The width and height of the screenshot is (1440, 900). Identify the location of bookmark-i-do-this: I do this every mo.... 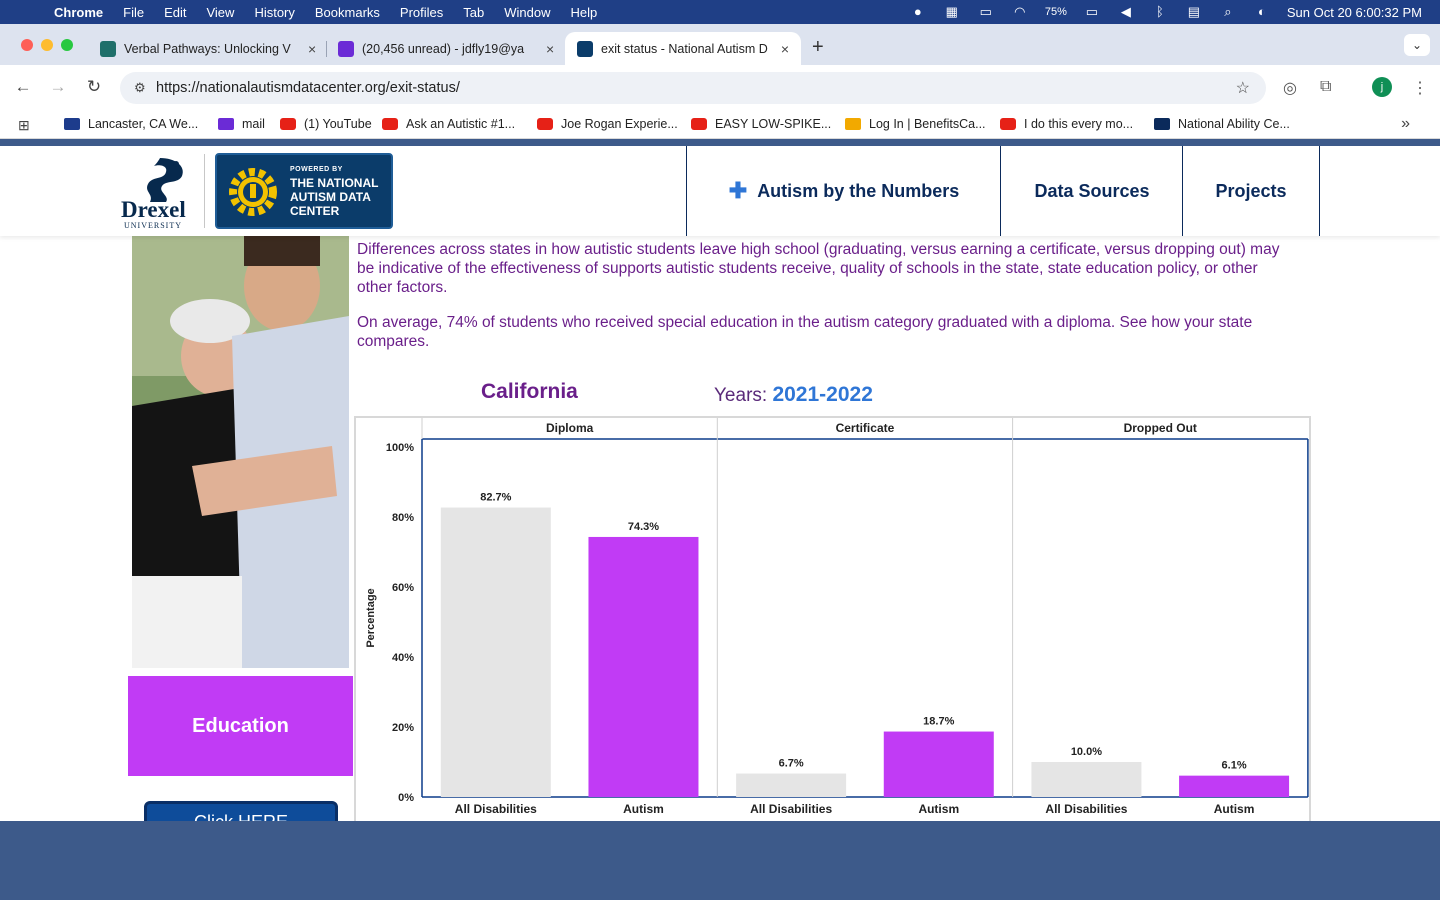
(1066, 124).